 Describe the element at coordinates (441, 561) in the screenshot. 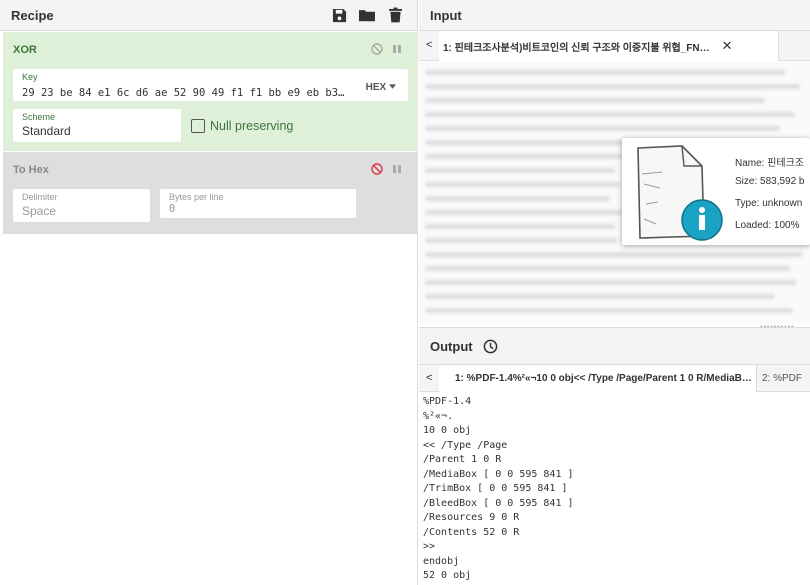

I see `output-line: endobj` at that location.